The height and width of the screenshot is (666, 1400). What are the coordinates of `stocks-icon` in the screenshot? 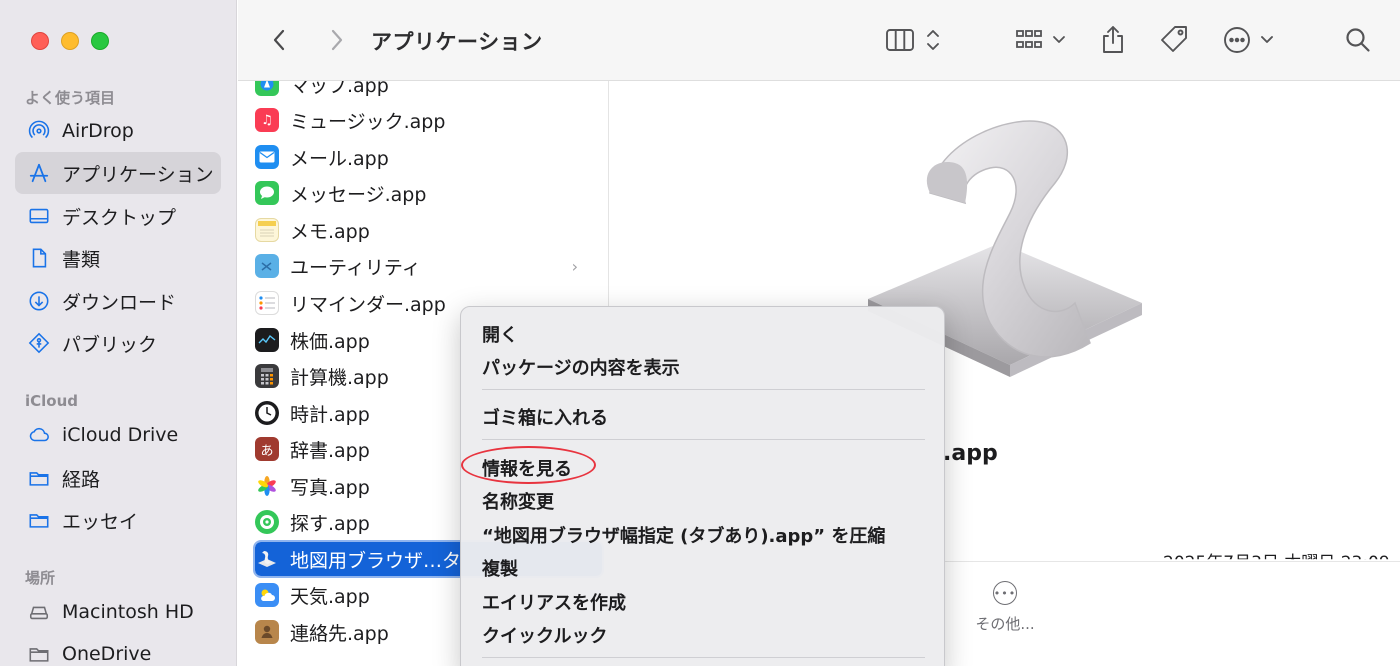 It's located at (267, 340).